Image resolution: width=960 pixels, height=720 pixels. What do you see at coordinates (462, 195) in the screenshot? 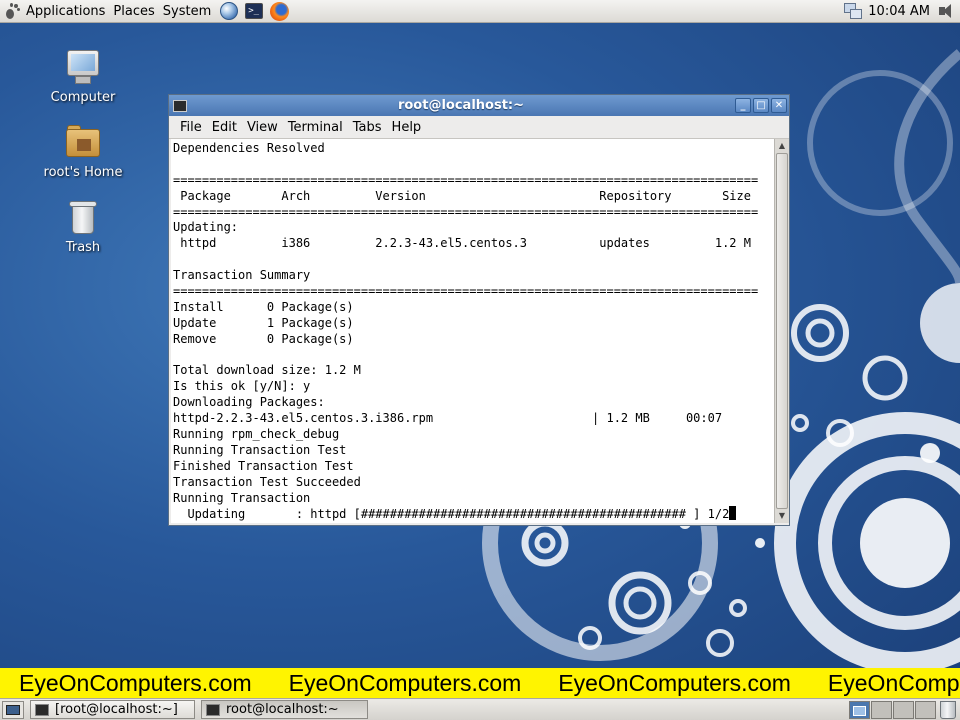
I see `terminal-line: Package Arch Version Repository Size` at bounding box center [462, 195].